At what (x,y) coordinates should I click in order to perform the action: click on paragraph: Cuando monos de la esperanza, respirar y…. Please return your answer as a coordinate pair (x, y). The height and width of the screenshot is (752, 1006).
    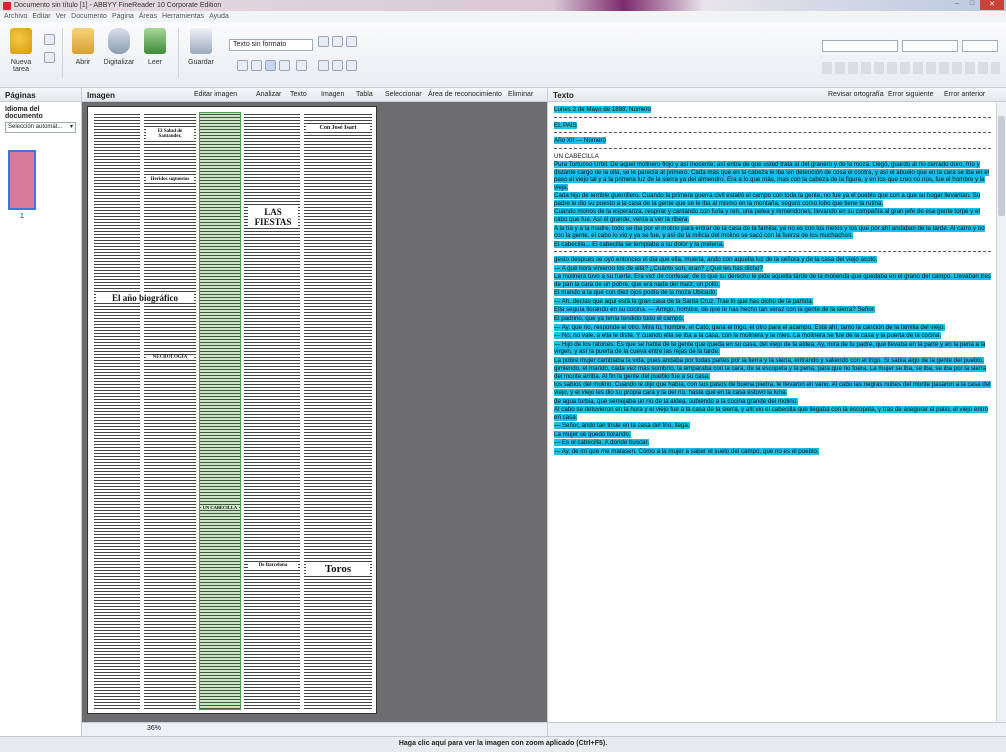
    Looking at the image, I should click on (767, 216).